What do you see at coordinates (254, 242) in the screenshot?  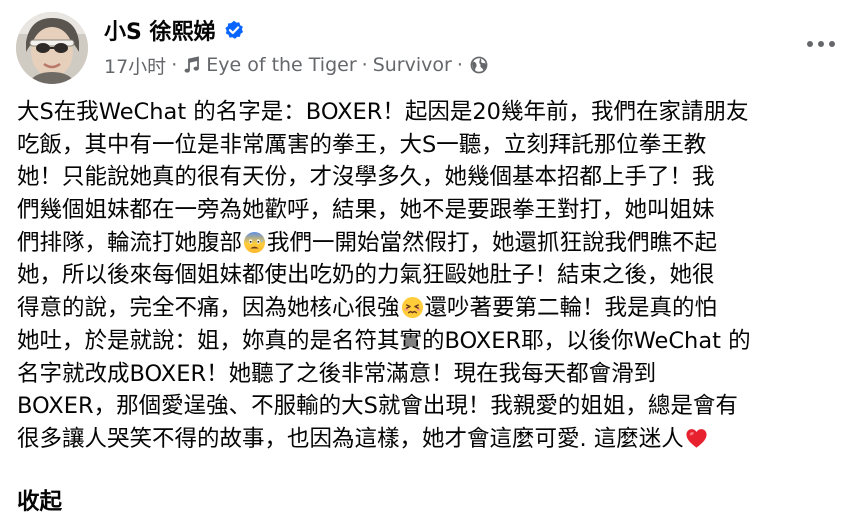 I see `anxious-face-emoji` at bounding box center [254, 242].